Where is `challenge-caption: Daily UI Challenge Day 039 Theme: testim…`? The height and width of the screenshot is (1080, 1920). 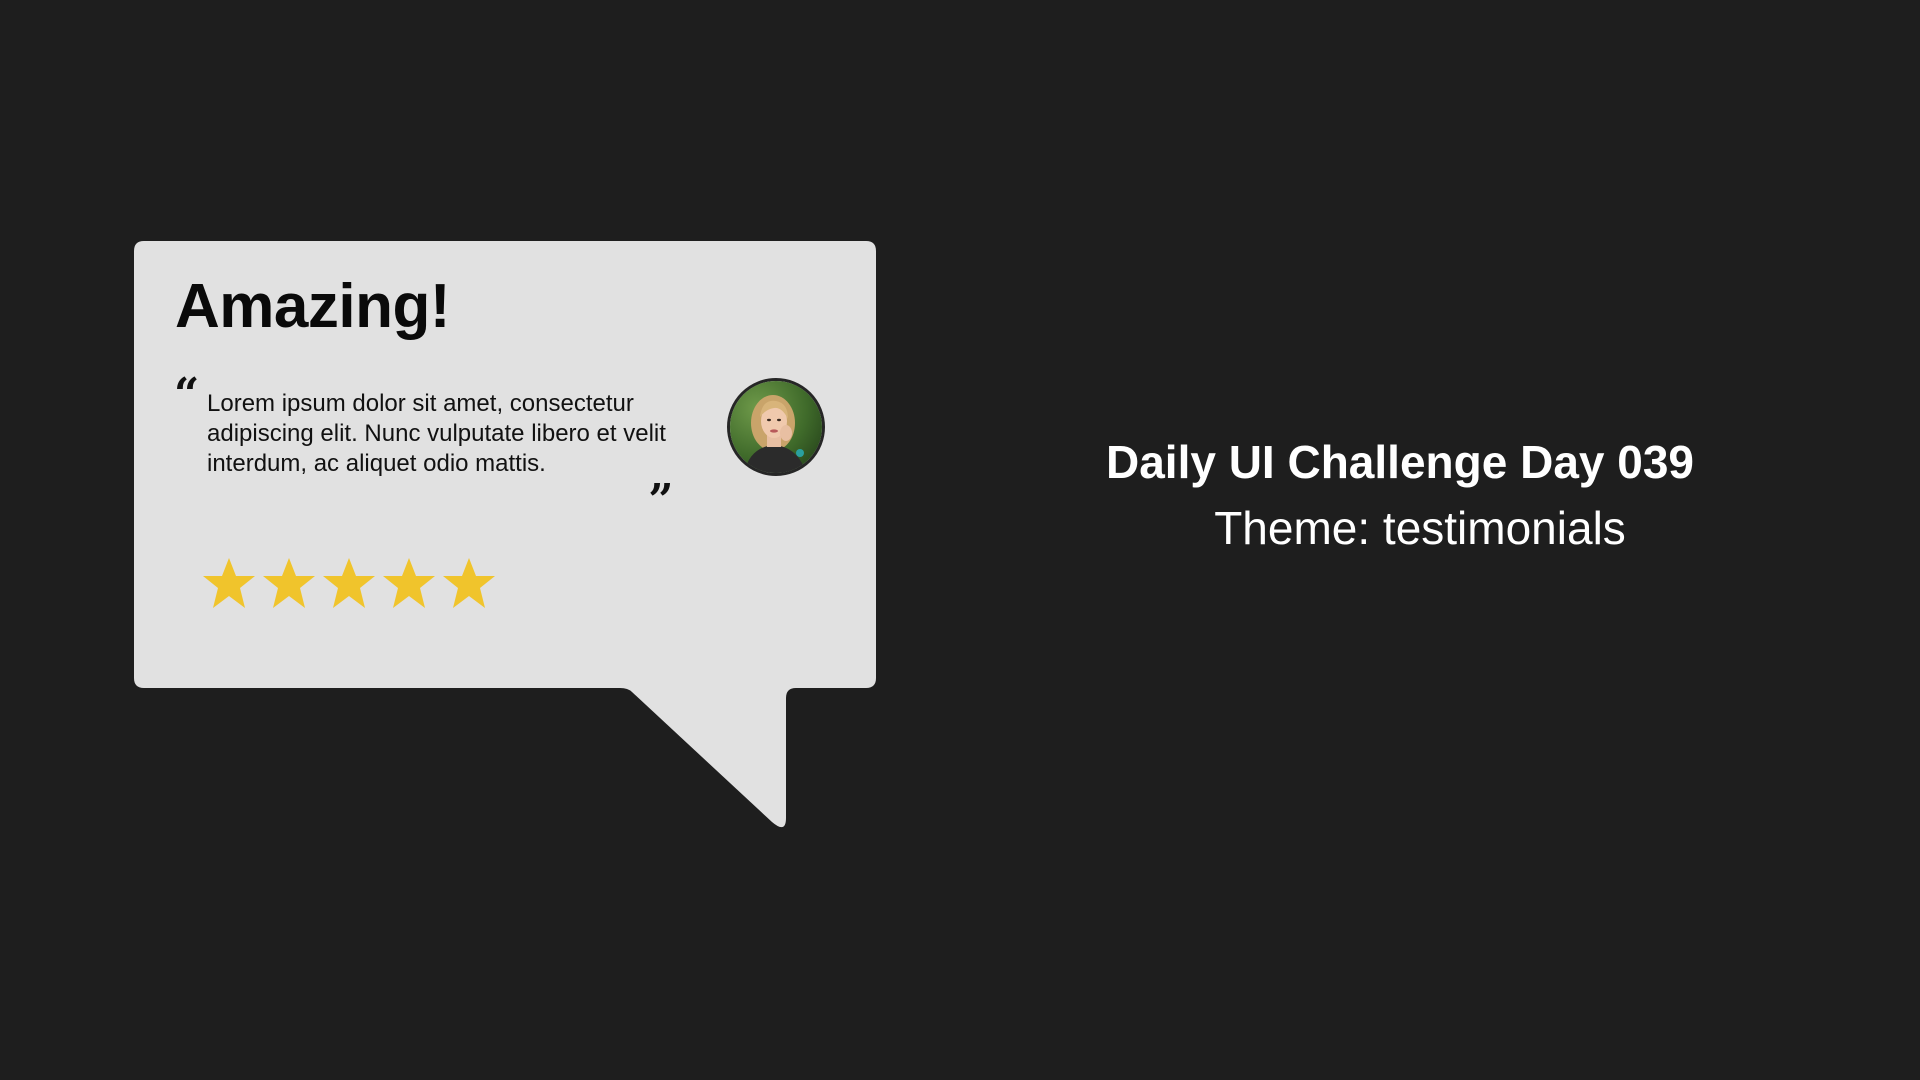 challenge-caption: Daily UI Challenge Day 039 Theme: testim… is located at coordinates (1400, 494).